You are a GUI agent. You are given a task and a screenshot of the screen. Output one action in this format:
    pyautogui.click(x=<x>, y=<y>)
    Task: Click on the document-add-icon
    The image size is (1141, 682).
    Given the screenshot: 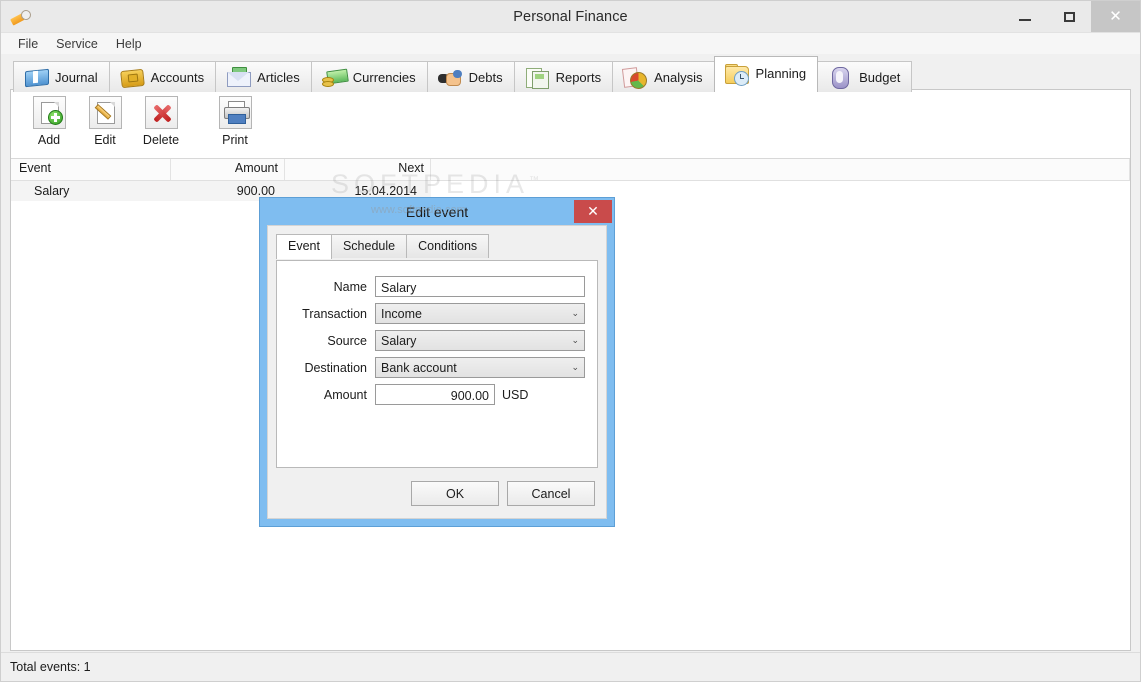 What is the action you would take?
    pyautogui.click(x=49, y=112)
    